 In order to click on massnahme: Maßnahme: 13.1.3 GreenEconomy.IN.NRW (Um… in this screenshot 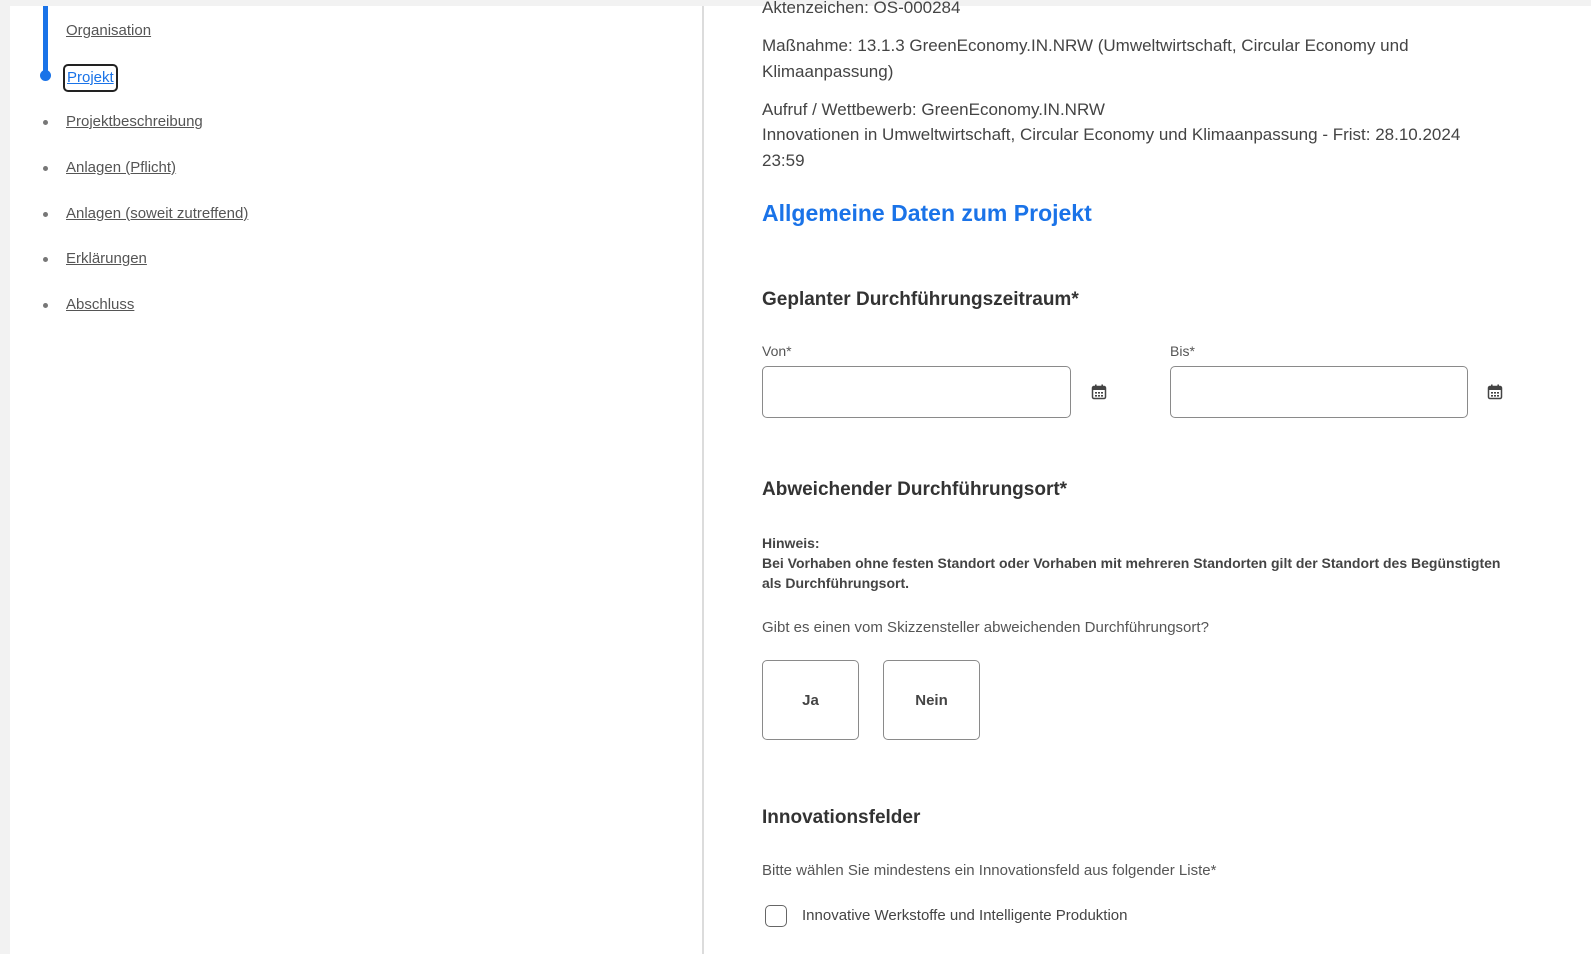, I will do `click(1085, 58)`.